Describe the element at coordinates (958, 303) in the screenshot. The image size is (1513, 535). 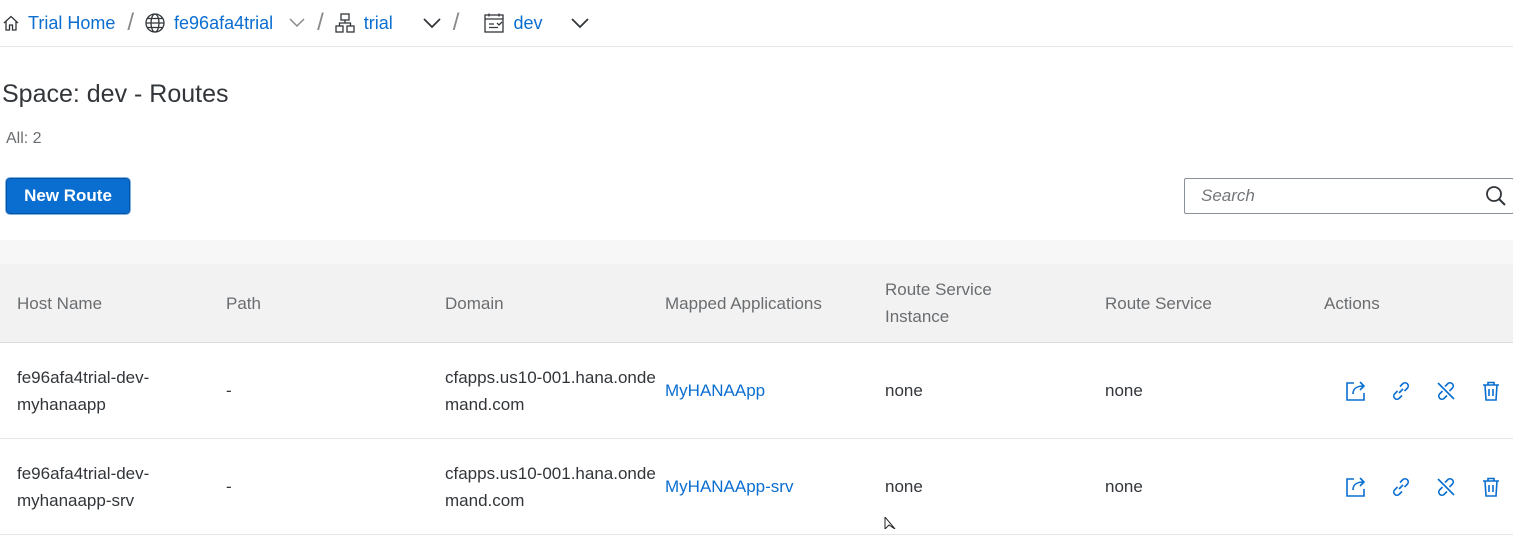
I see `column-header-route-service-instance: Route Service Instance` at that location.